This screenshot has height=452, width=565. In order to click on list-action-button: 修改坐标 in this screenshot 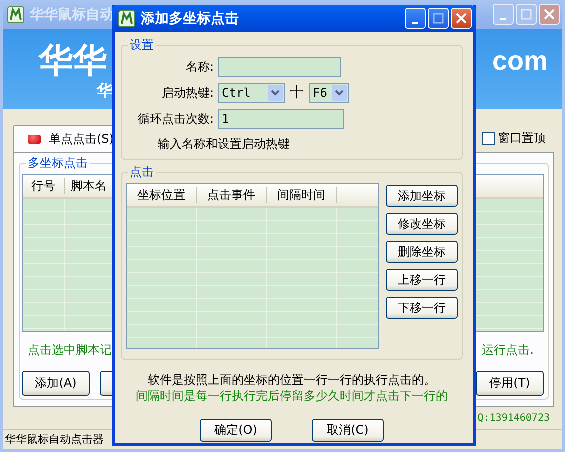, I will do `click(422, 224)`.